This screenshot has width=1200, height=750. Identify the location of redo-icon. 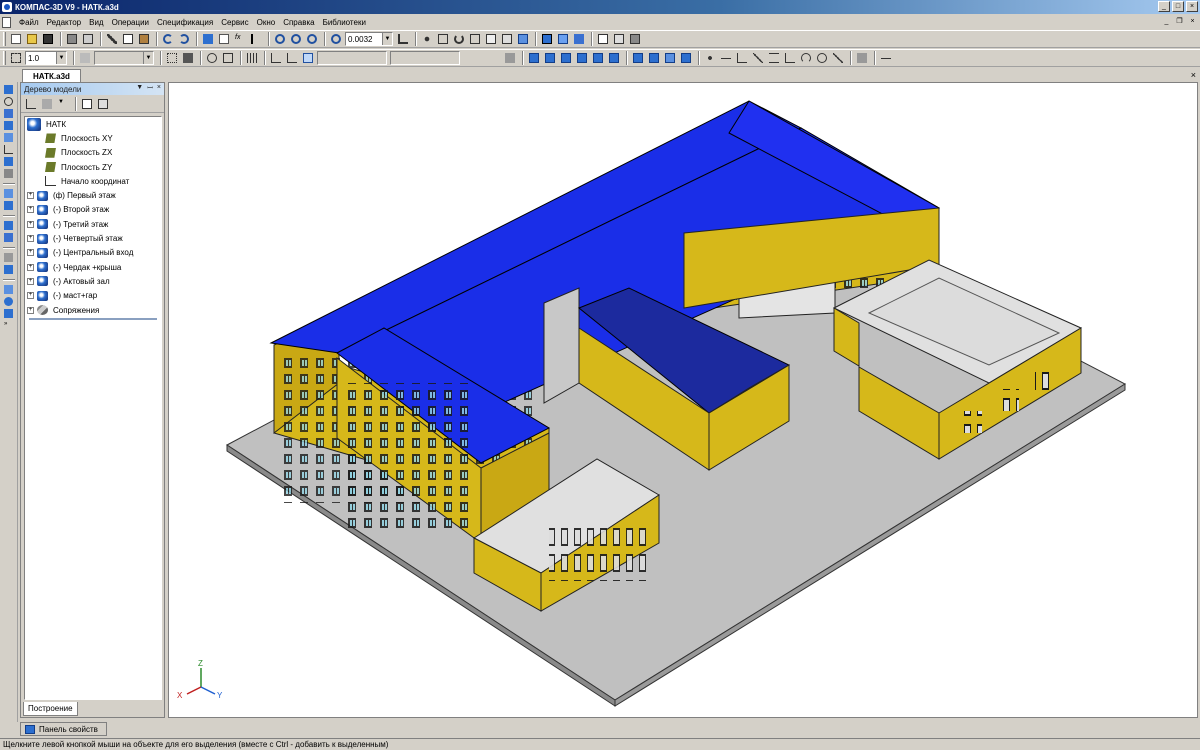
(184, 39).